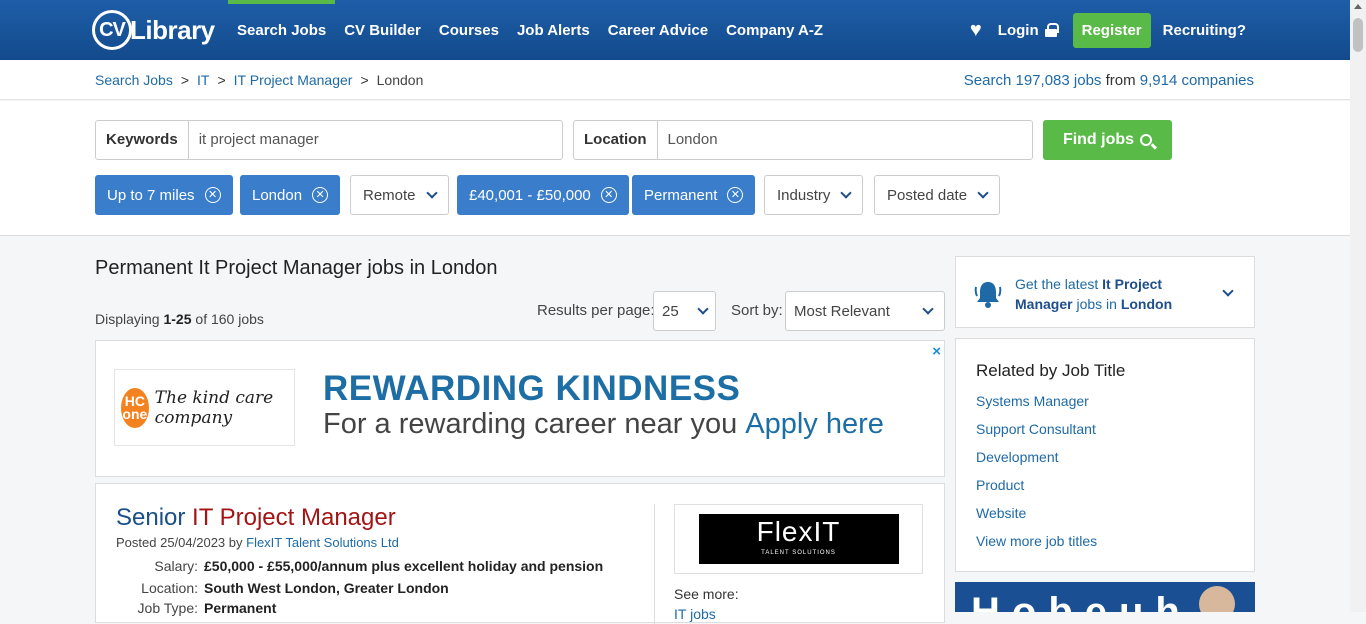  What do you see at coordinates (294, 517) in the screenshot?
I see `job-title-highlight: IT Project Manager` at bounding box center [294, 517].